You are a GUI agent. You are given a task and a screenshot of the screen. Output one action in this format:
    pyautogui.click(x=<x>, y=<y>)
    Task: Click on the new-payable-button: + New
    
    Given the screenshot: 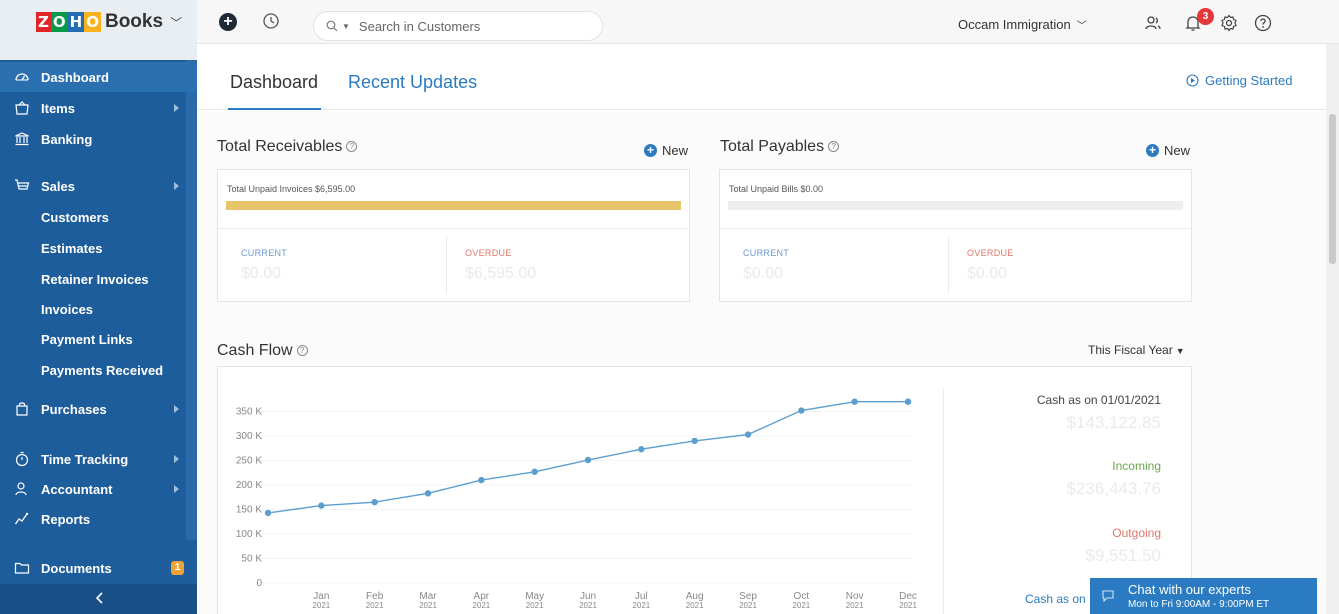 What is the action you would take?
    pyautogui.click(x=1168, y=150)
    